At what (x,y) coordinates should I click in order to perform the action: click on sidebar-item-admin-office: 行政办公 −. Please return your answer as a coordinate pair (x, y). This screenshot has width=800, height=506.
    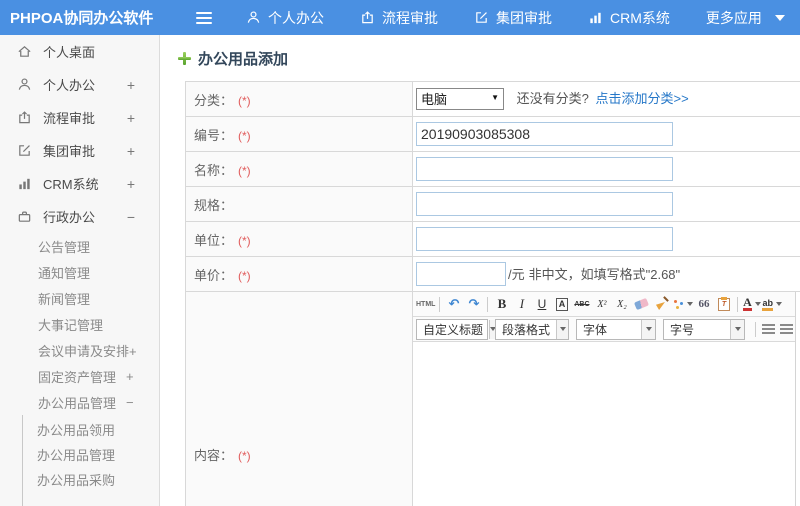
    Looking at the image, I should click on (79, 216).